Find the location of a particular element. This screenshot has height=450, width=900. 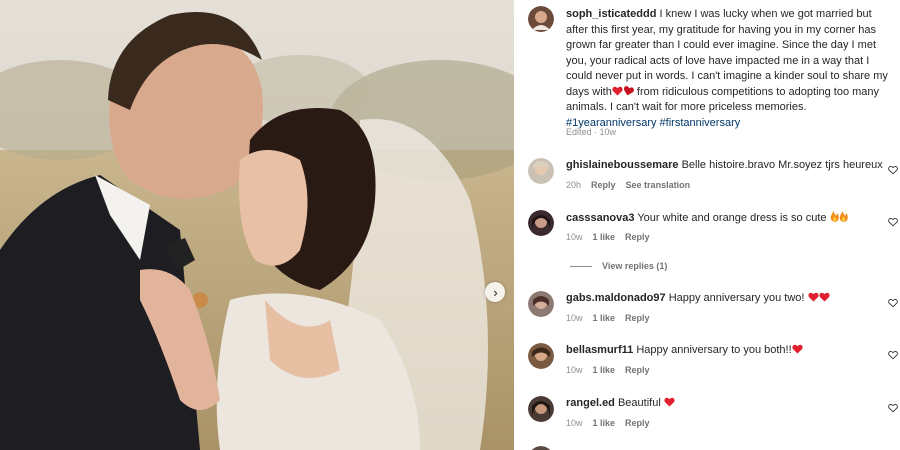

replies-divider is located at coordinates (581, 266).